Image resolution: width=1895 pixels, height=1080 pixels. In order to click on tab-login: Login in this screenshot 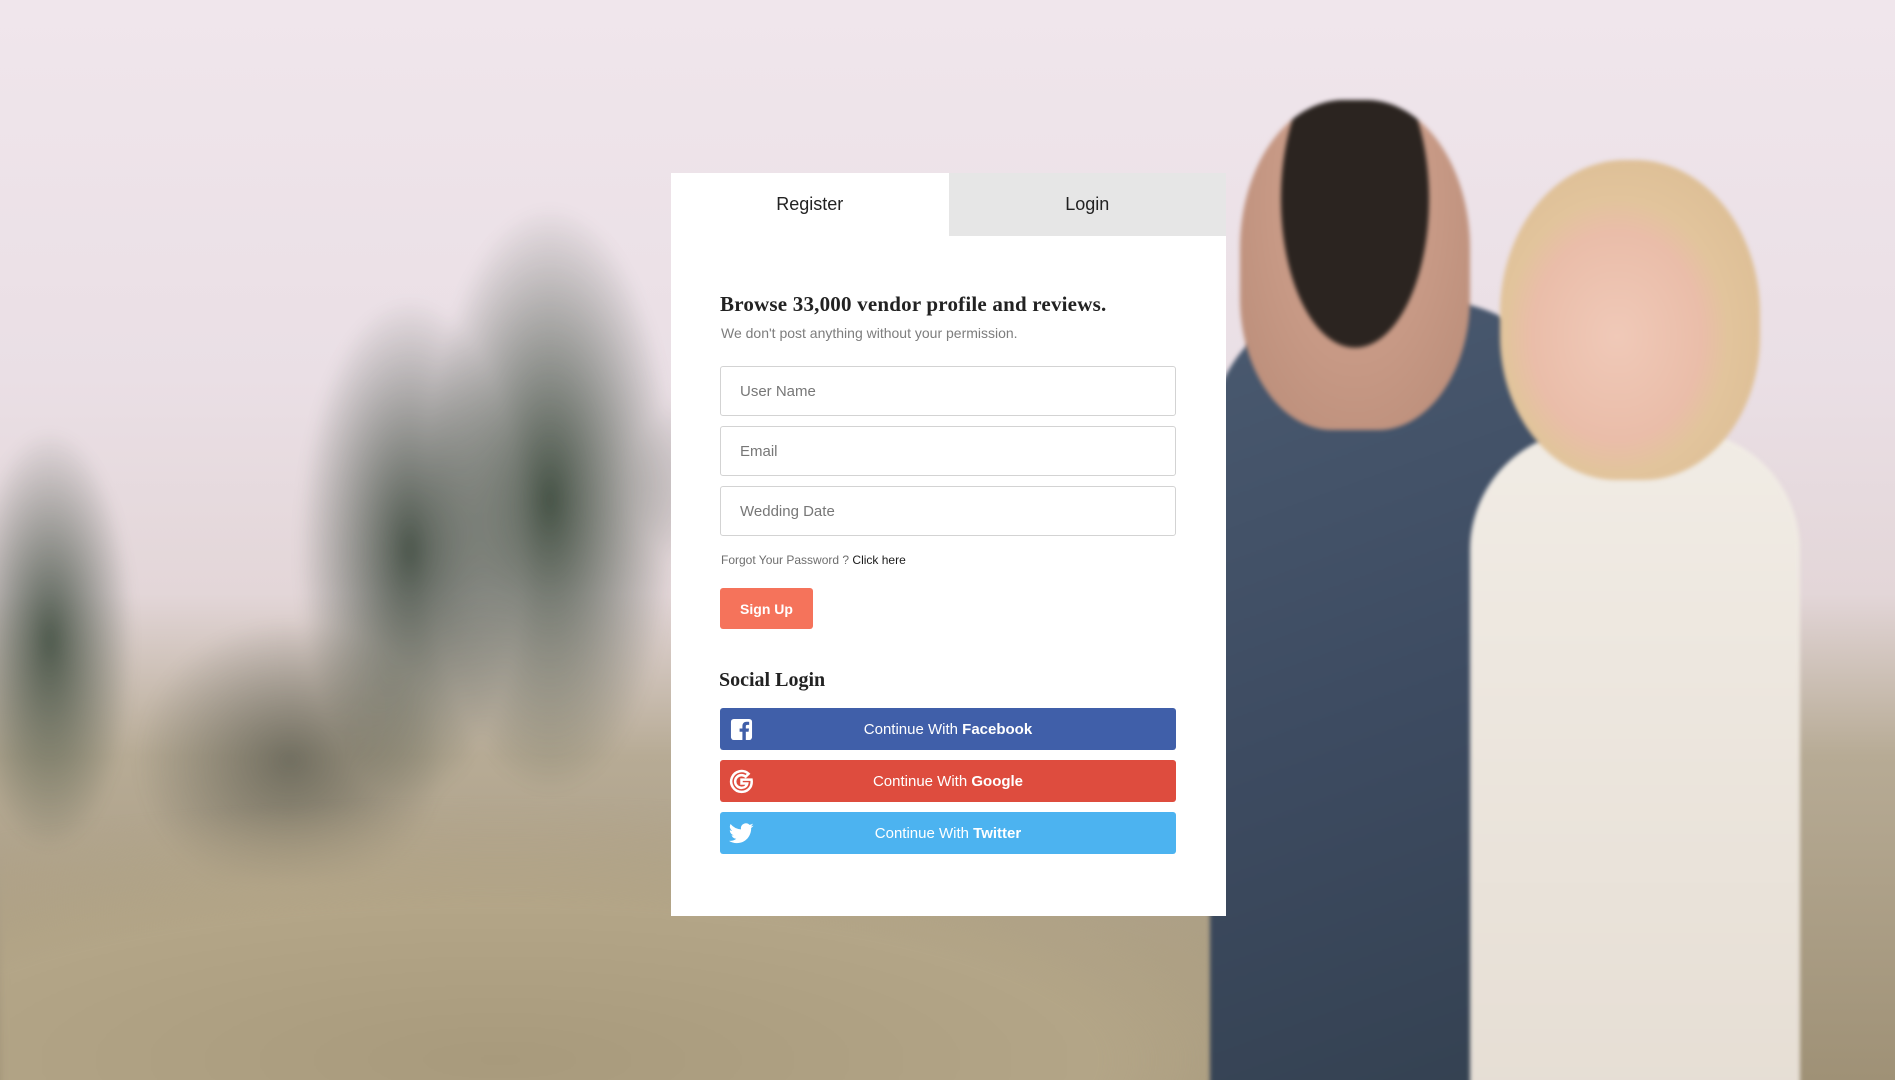, I will do `click(1087, 204)`.